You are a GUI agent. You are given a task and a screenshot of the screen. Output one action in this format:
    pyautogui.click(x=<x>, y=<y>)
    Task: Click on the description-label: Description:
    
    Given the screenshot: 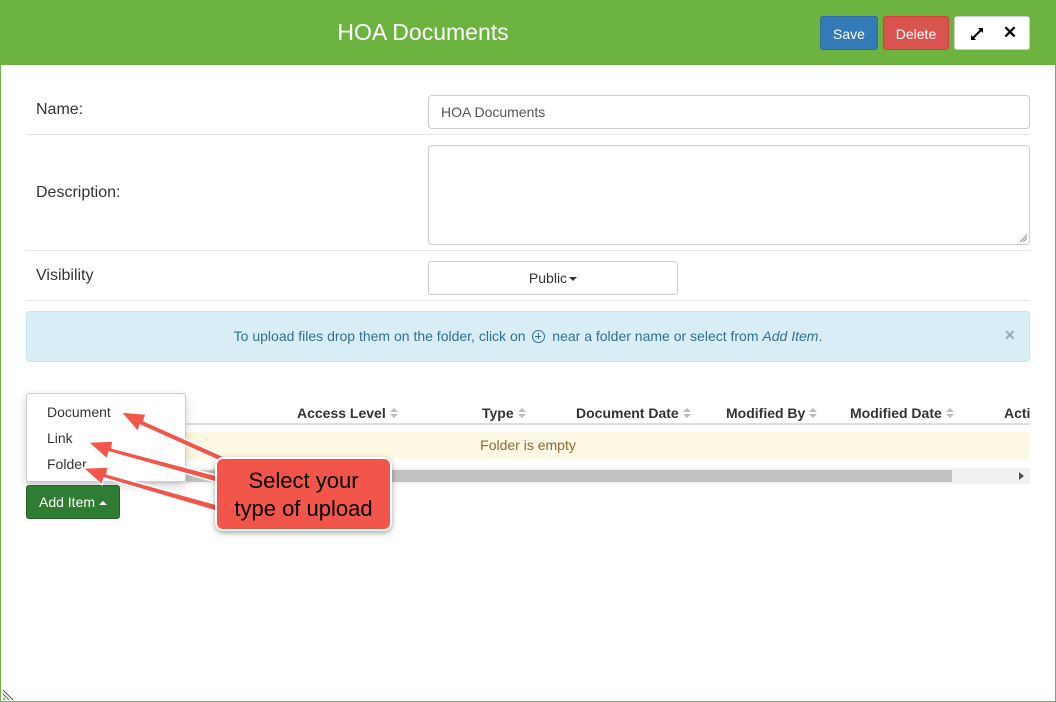 What is the action you would take?
    pyautogui.click(x=78, y=192)
    